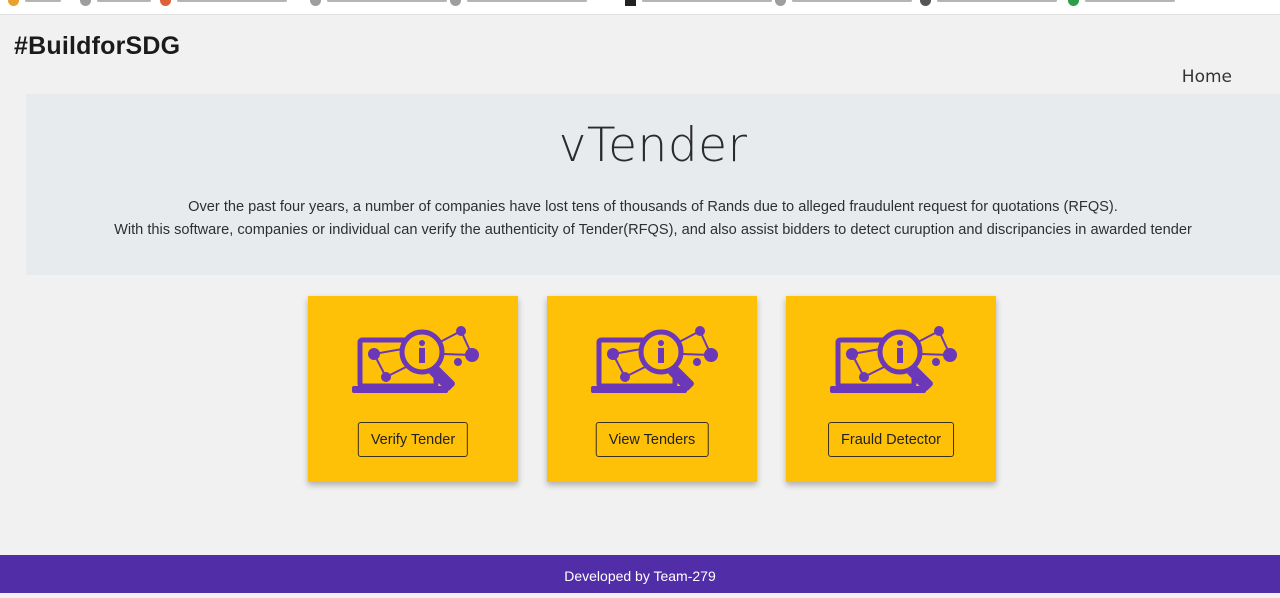 This screenshot has width=1280, height=598. I want to click on card-fraud-detector: Frauld Detector, so click(891, 389).